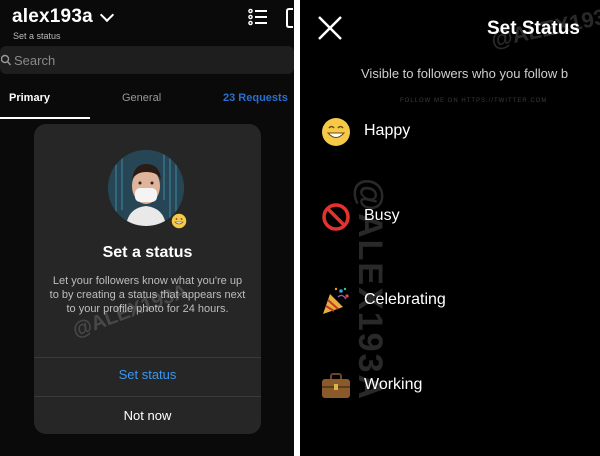 The width and height of the screenshot is (600, 456). I want to click on chevron-down-icon, so click(107, 15).